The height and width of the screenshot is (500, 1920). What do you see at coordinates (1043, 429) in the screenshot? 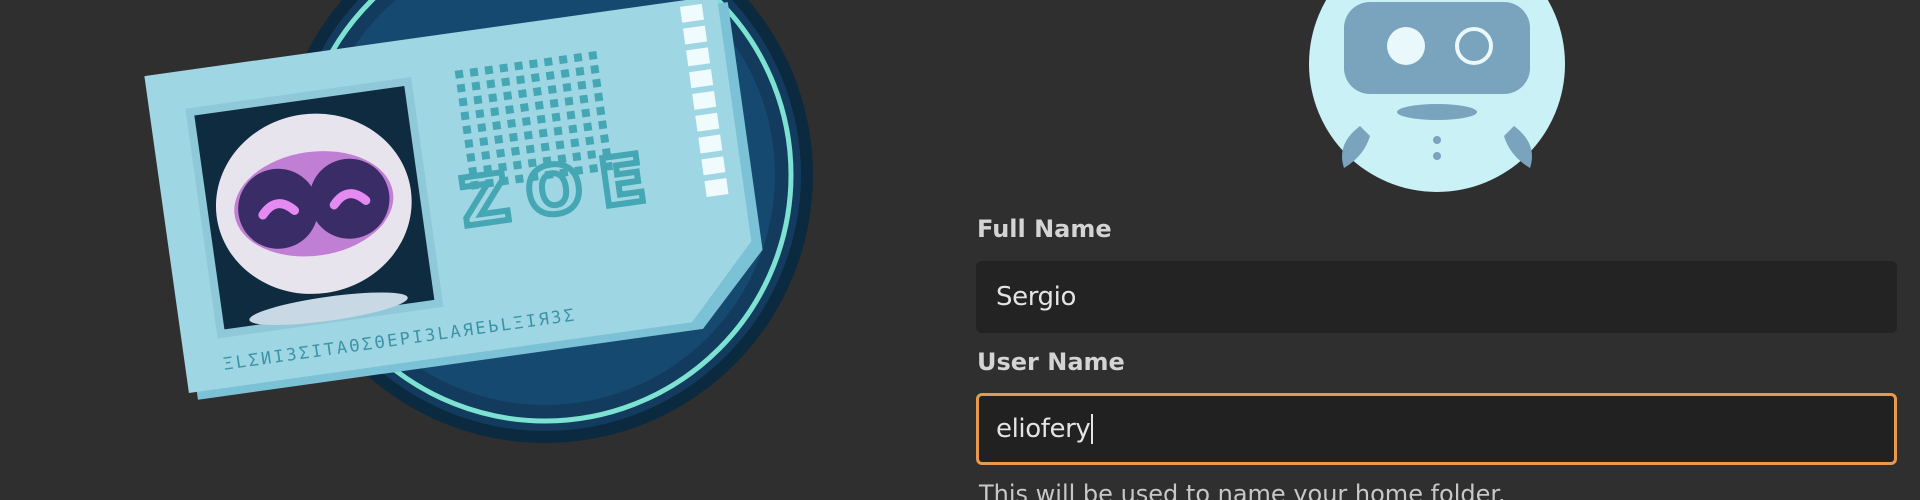
I see `user-name-value: eliofery` at bounding box center [1043, 429].